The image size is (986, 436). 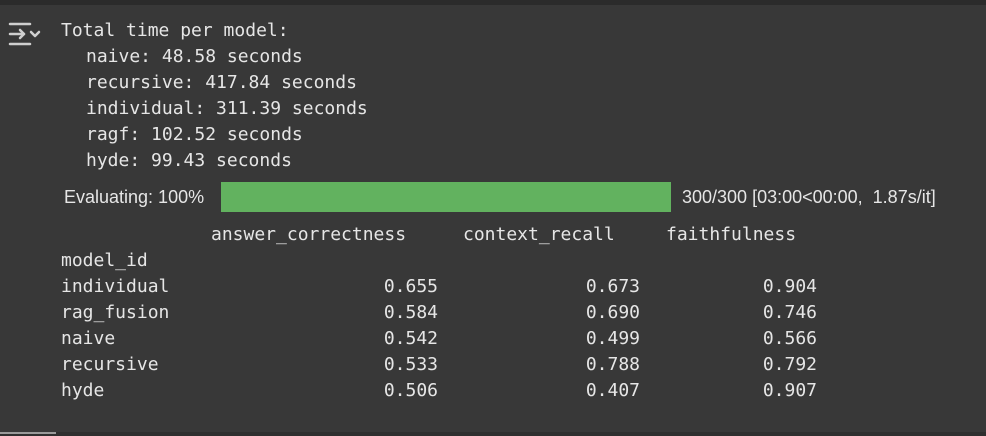 I want to click on row-label: rag_fusion, so click(x=115, y=312).